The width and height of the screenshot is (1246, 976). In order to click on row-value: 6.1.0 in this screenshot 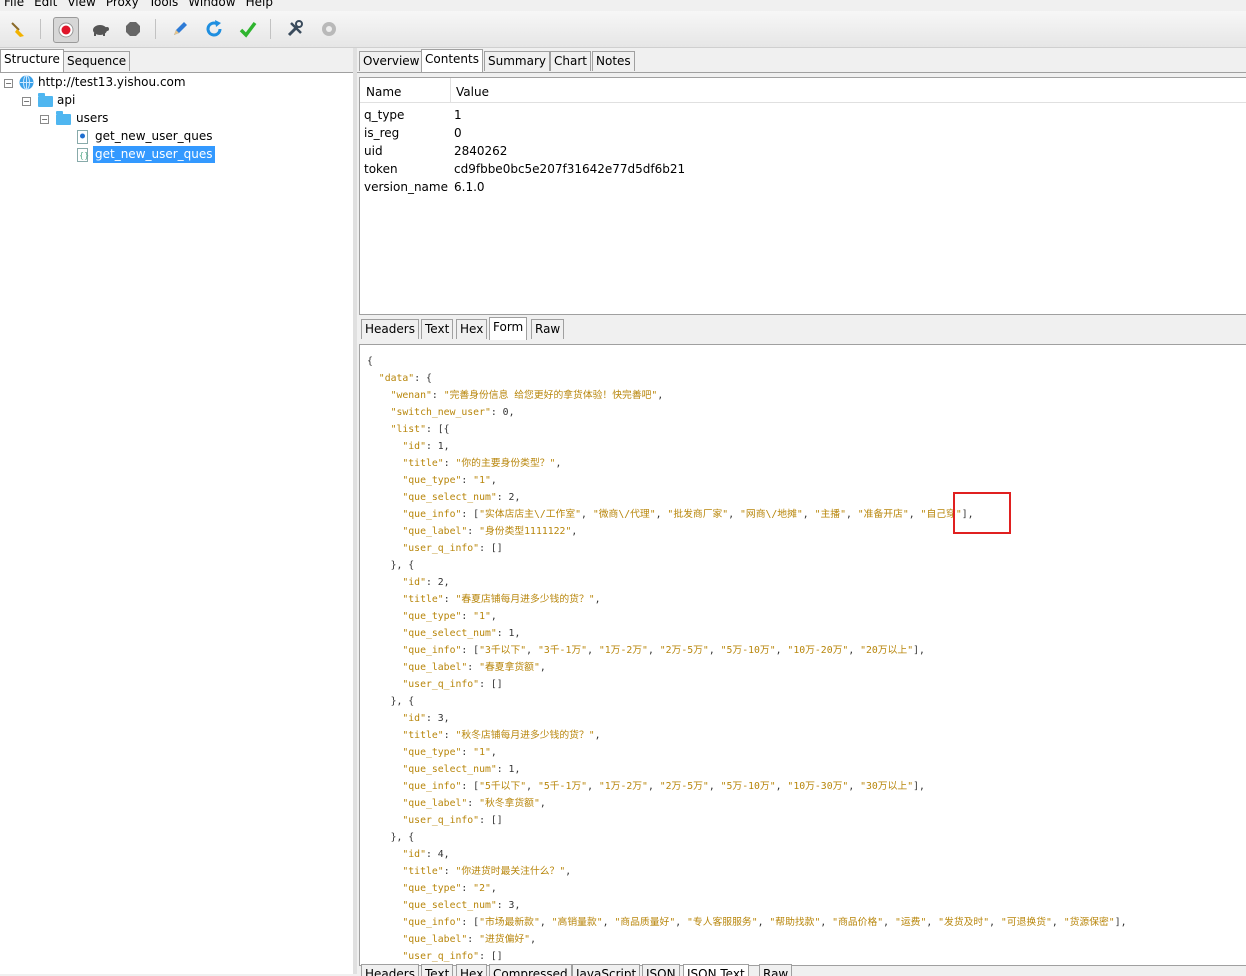, I will do `click(469, 187)`.